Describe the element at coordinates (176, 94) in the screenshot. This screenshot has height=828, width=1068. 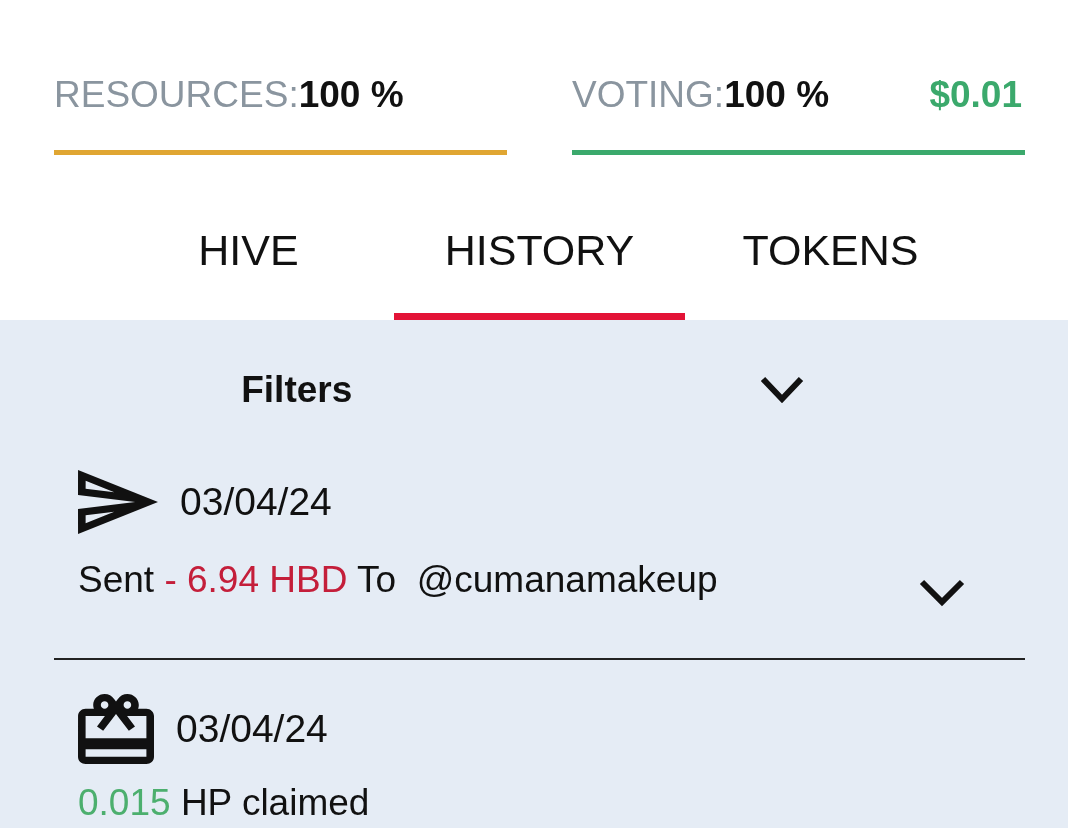
I see `meter-label: RESOURCES:` at that location.